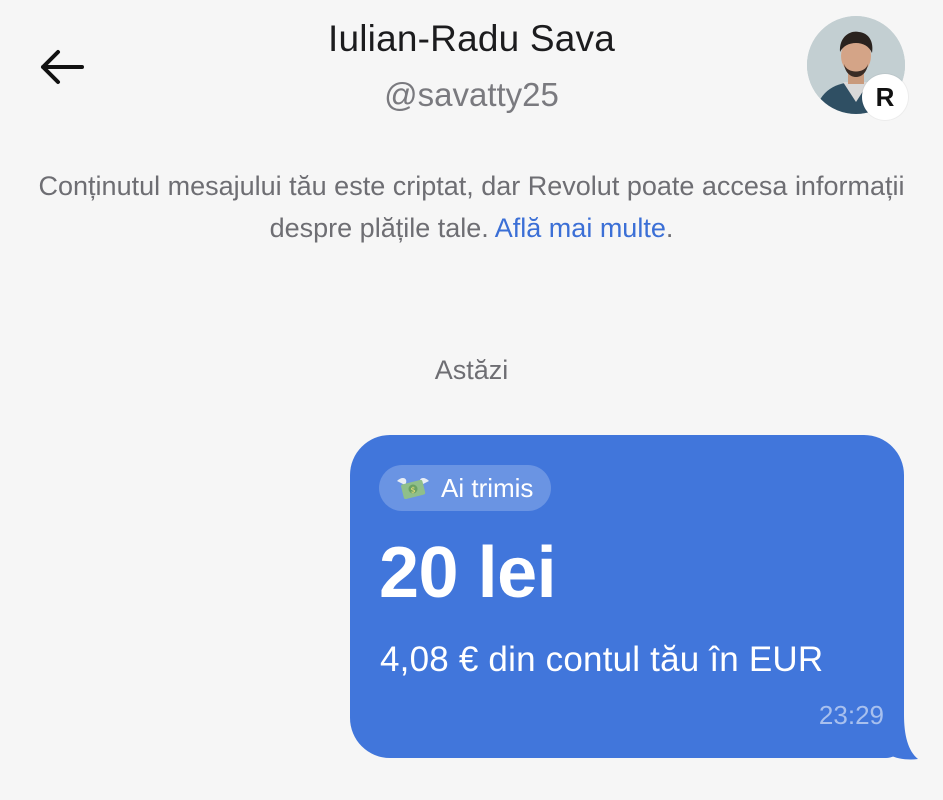  I want to click on revolut-badge: R, so click(885, 97).